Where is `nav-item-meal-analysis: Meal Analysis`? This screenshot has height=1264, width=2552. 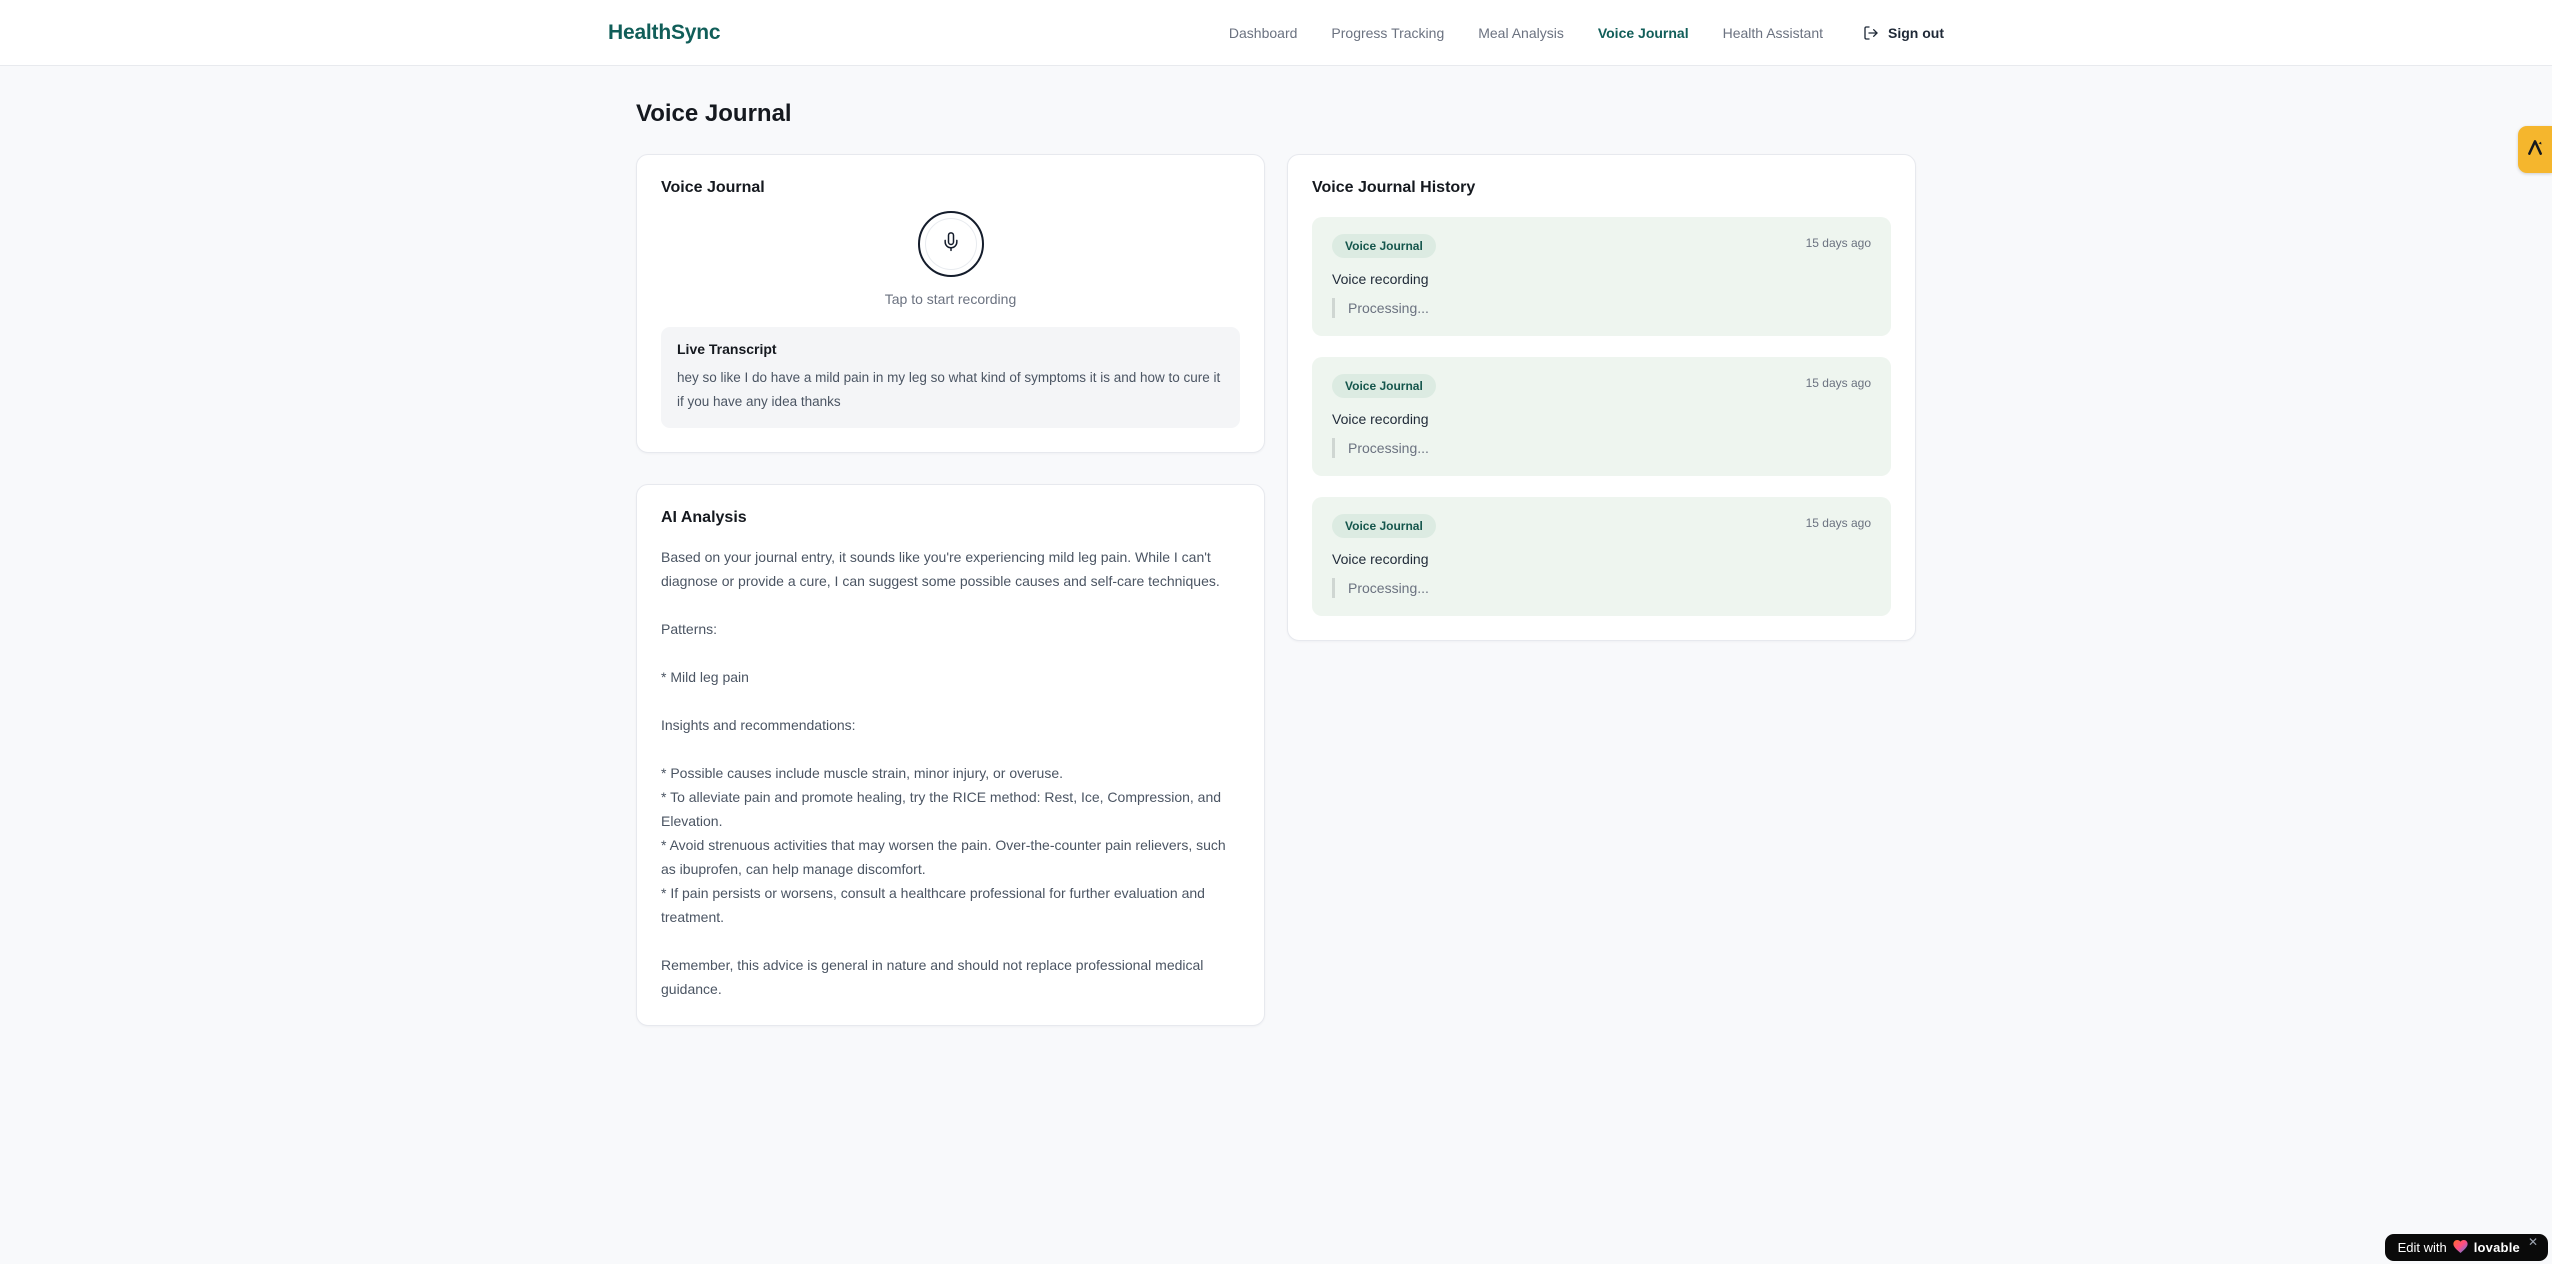
nav-item-meal-analysis: Meal Analysis is located at coordinates (1521, 33).